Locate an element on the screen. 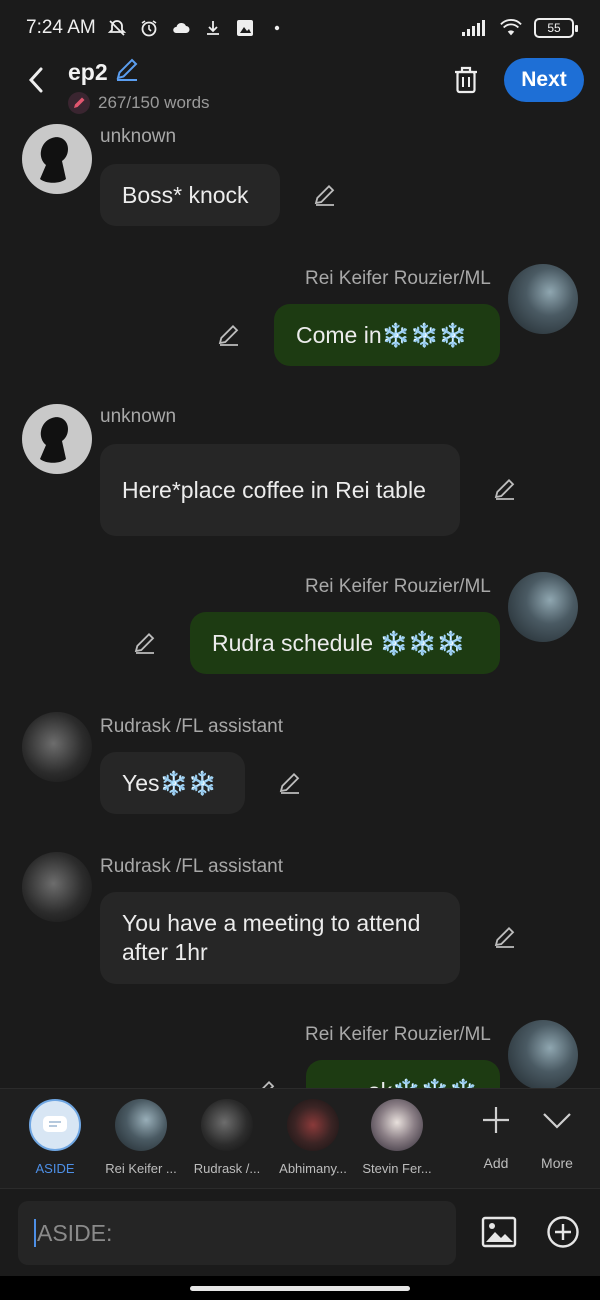 The height and width of the screenshot is (1300, 600). aside-chat-icon is located at coordinates (55, 1125).